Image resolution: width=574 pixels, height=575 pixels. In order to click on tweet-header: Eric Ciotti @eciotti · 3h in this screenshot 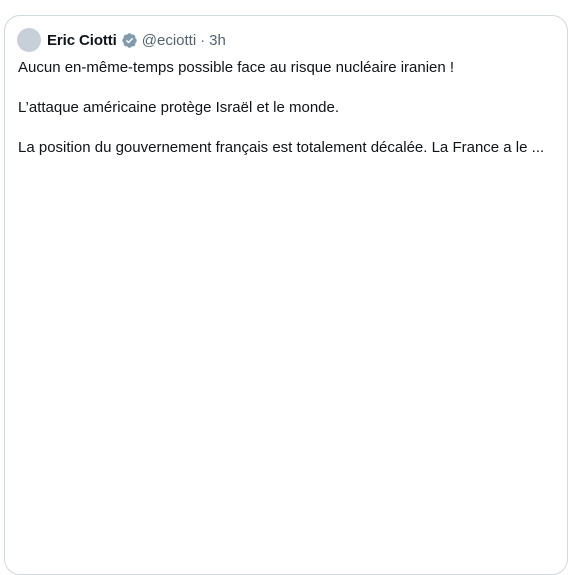, I will do `click(121, 40)`.